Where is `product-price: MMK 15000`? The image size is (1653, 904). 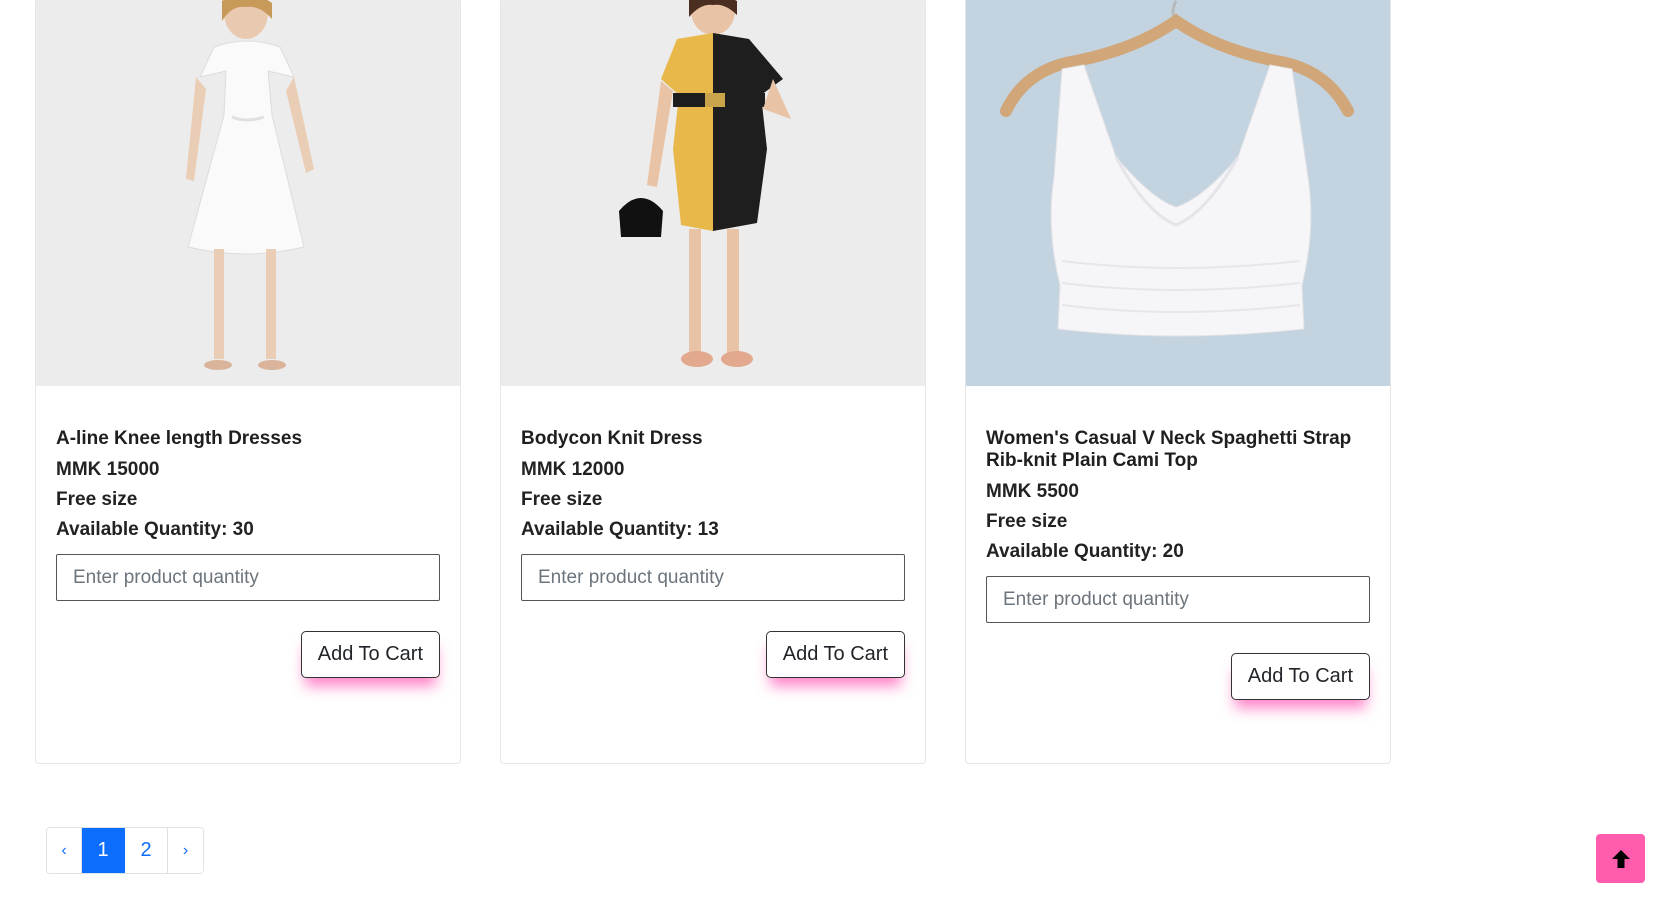 product-price: MMK 15000 is located at coordinates (108, 469).